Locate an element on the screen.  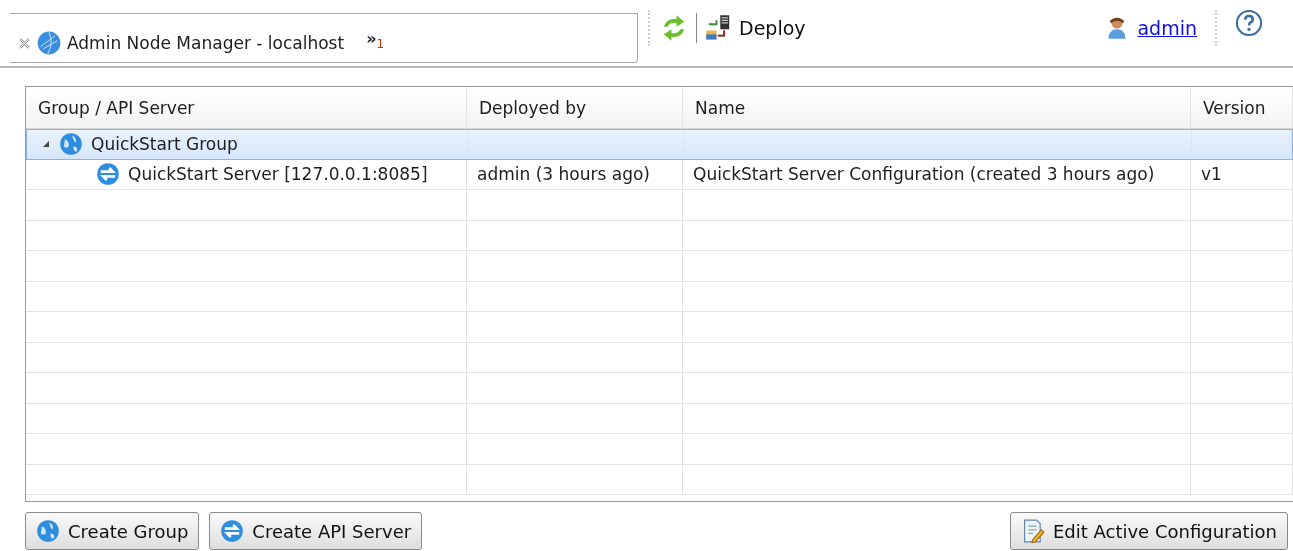
create-button: Create API Server is located at coordinates (316, 531).